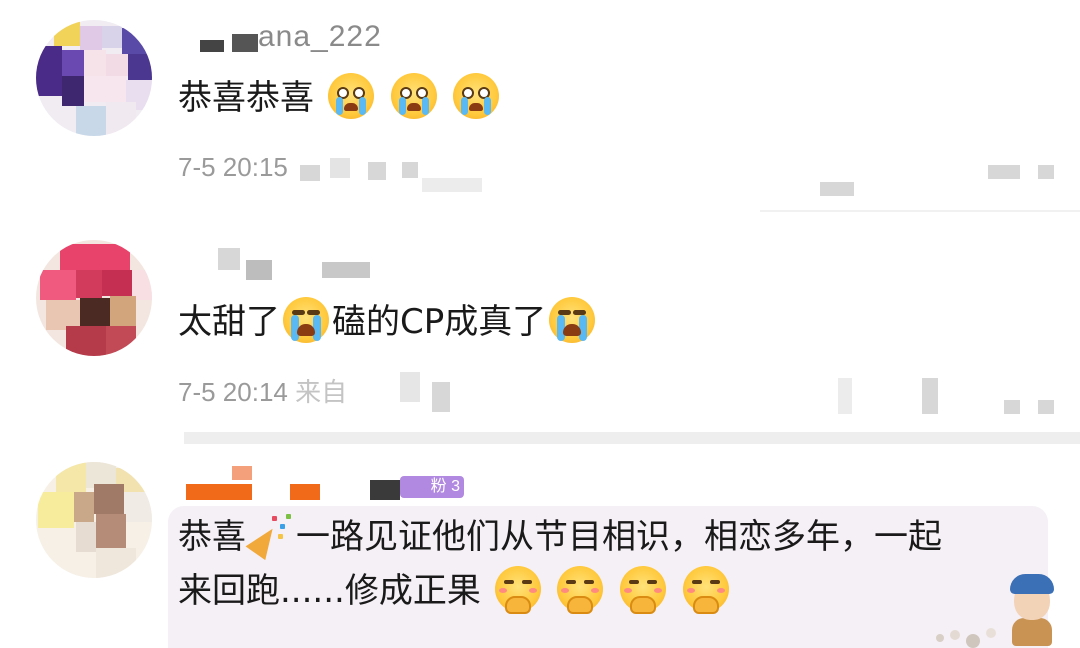 The width and height of the screenshot is (1080, 648). What do you see at coordinates (212, 537) in the screenshot?
I see `comment-body: 恭喜` at bounding box center [212, 537].